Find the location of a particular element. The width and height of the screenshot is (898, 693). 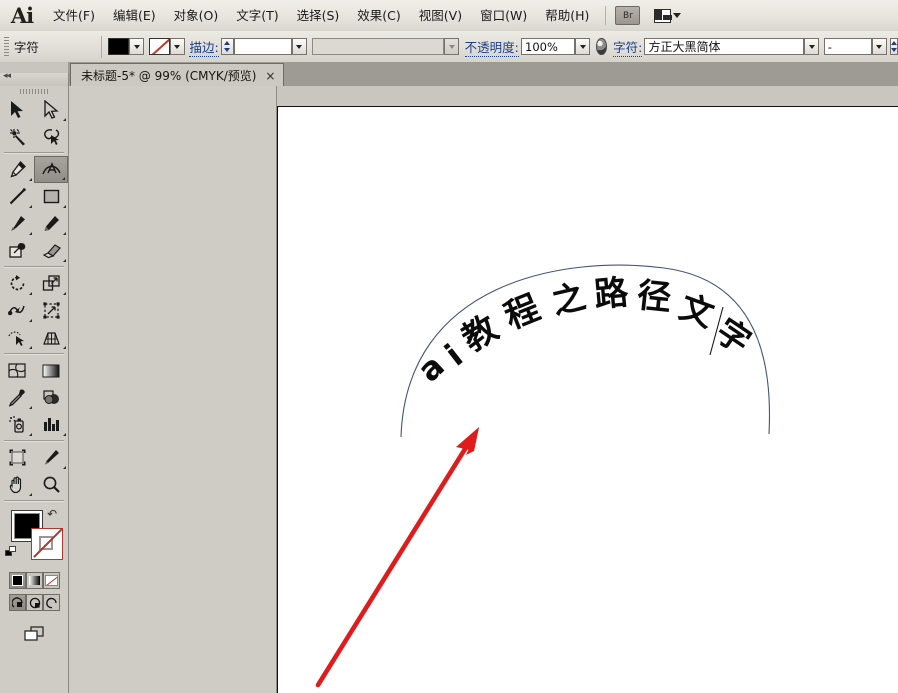

eraser-tool is located at coordinates (51, 250).